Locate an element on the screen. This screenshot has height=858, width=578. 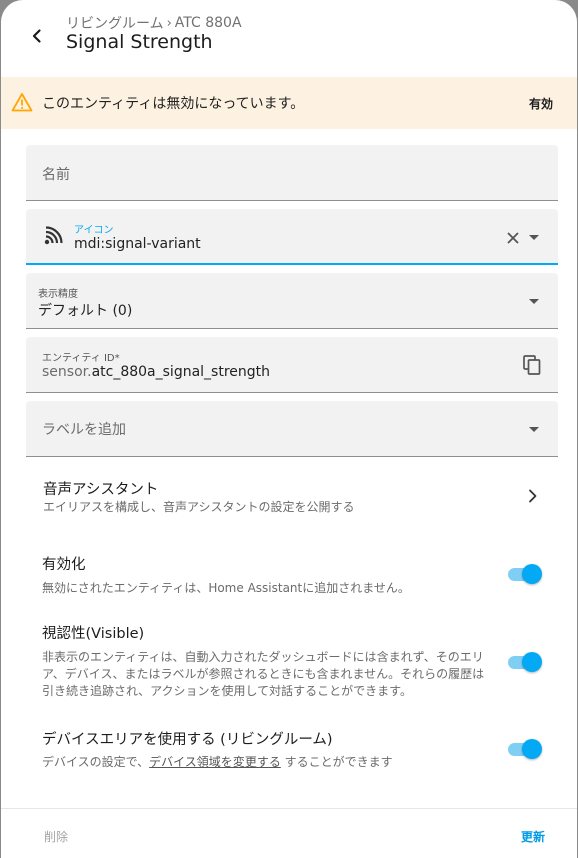
labels-select: ラベルを追加 is located at coordinates (292, 429).